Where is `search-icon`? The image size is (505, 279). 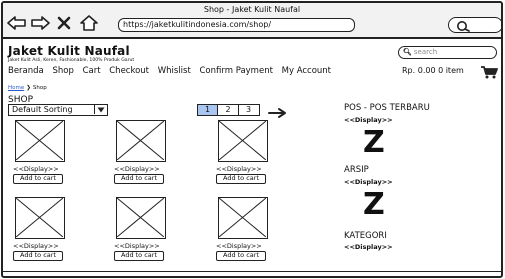
search-icon is located at coordinates (463, 26).